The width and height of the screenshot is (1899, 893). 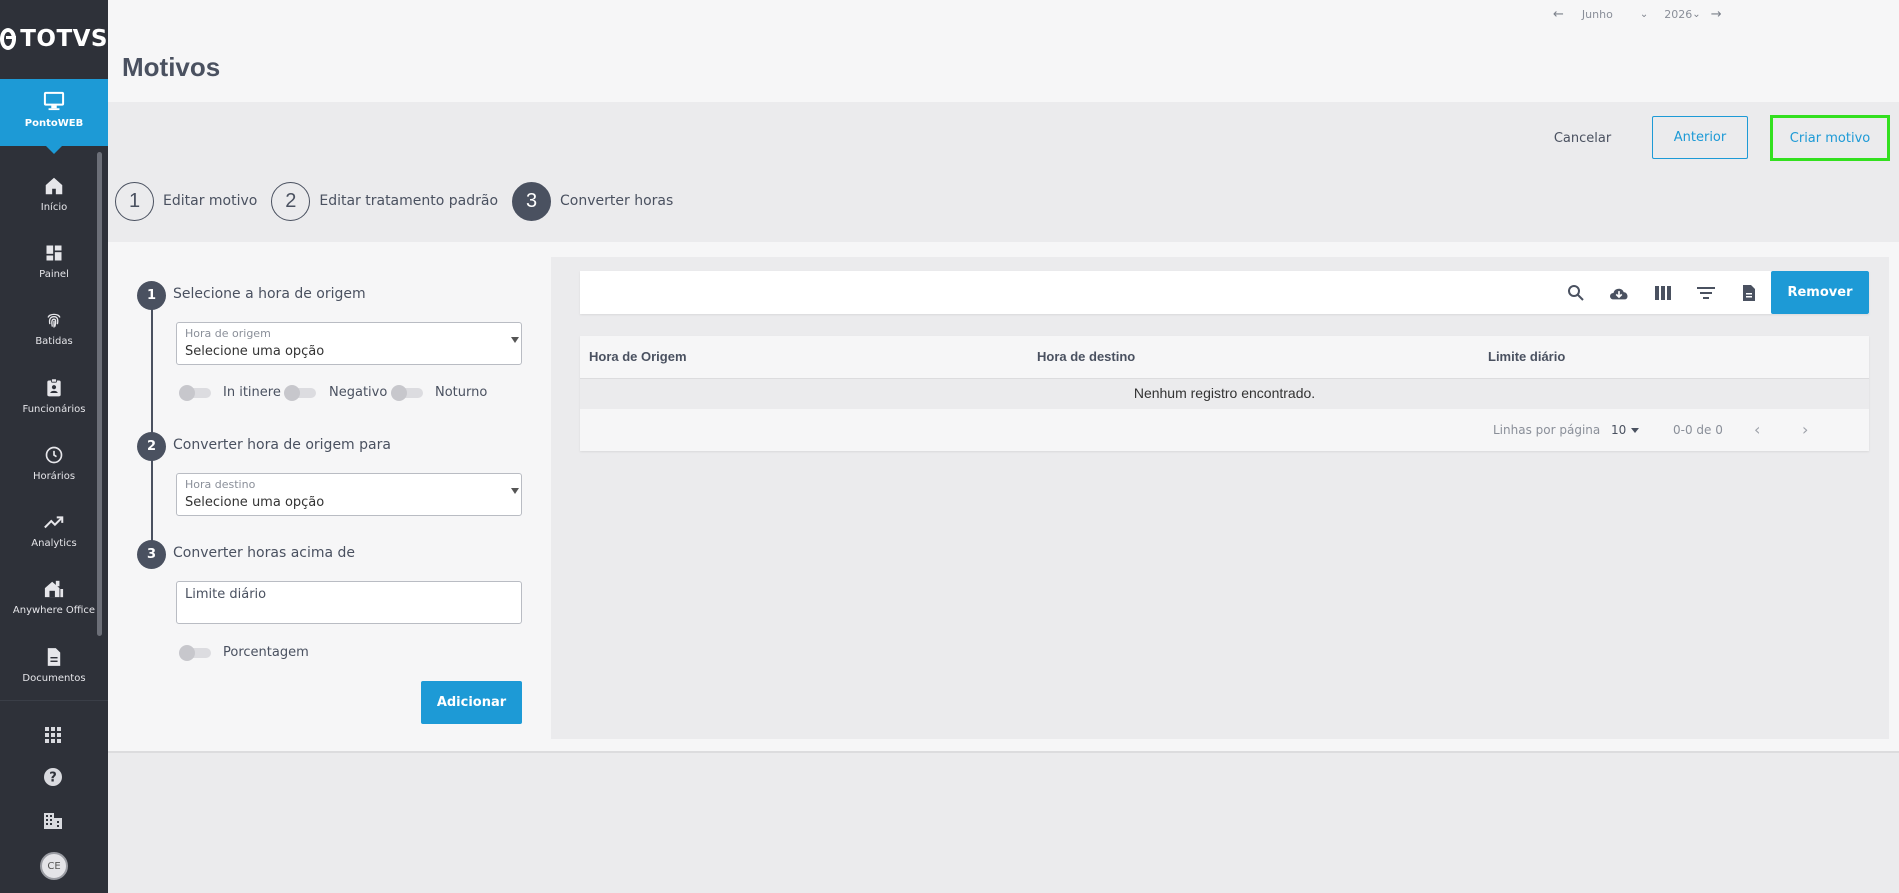 I want to click on sidebar-item-label: Anywhere Office, so click(x=54, y=611).